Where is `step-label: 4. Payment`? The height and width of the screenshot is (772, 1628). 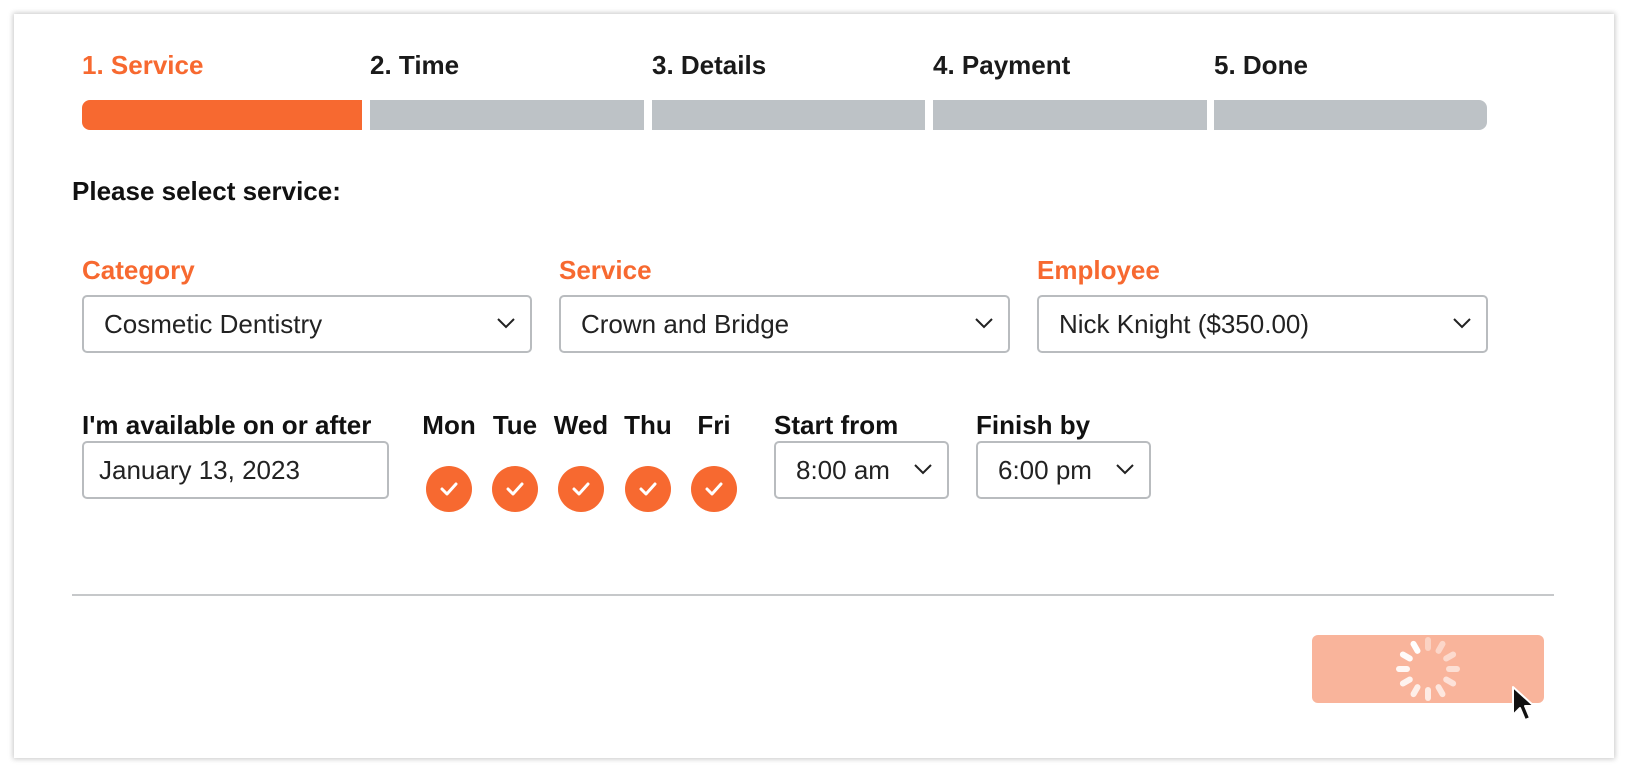 step-label: 4. Payment is located at coordinates (1002, 65).